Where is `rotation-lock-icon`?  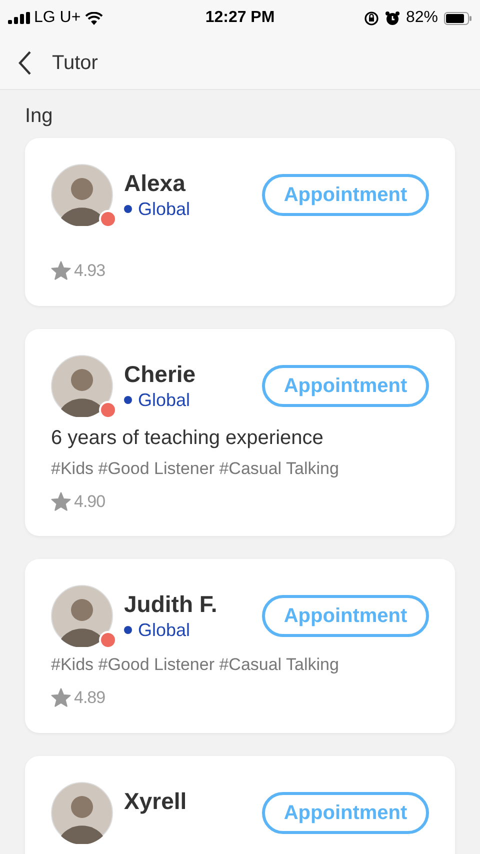
rotation-lock-icon is located at coordinates (371, 18).